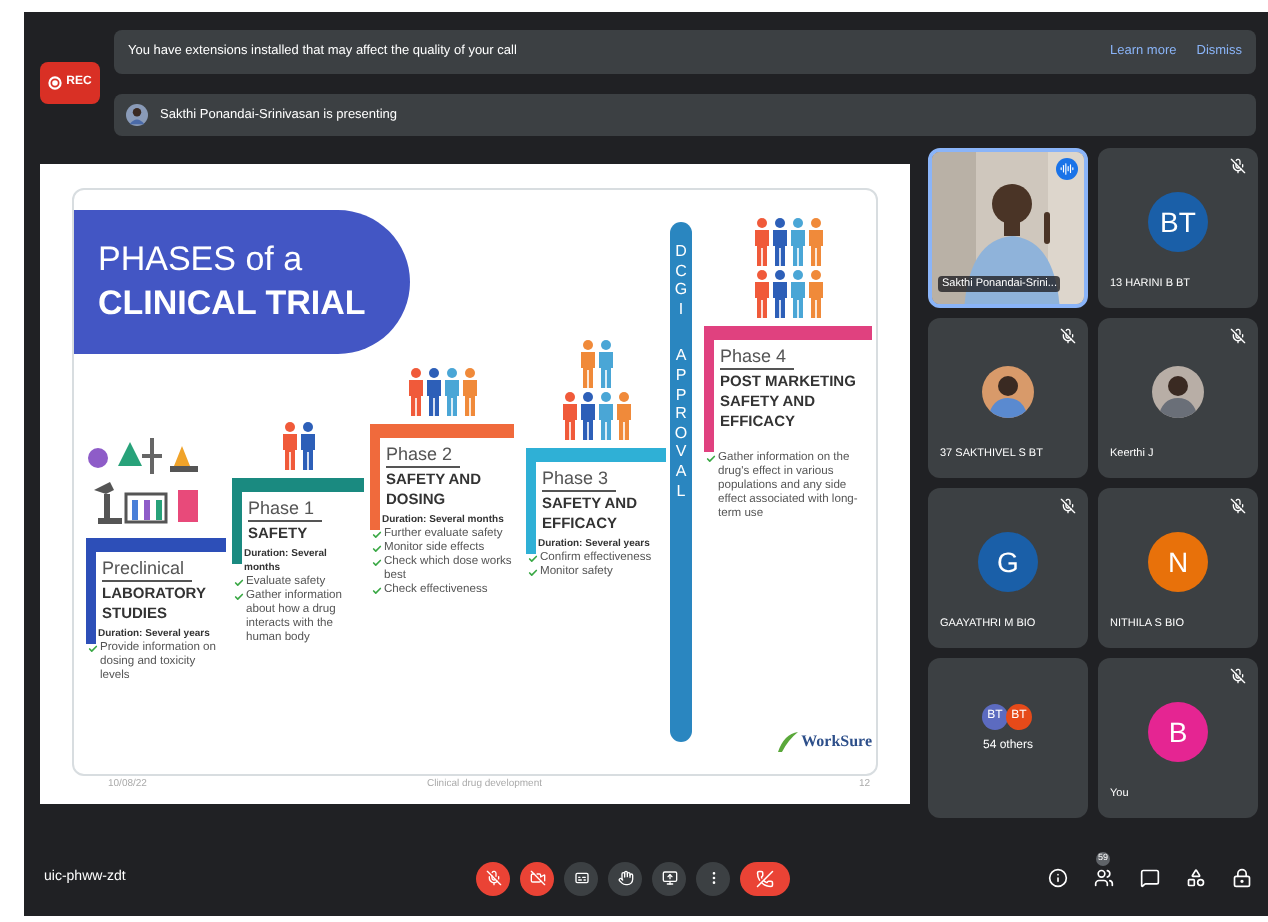  I want to click on present-button, so click(669, 878).